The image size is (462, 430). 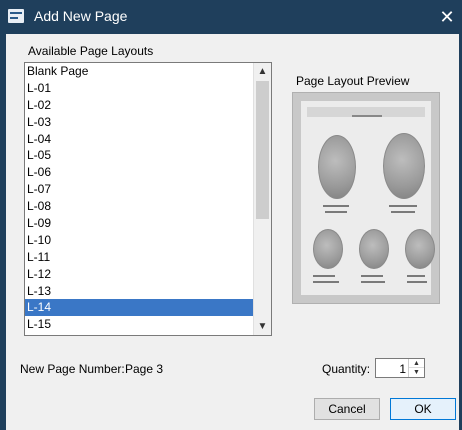 I want to click on title-bar: Add New Page ✕, so click(x=231, y=17).